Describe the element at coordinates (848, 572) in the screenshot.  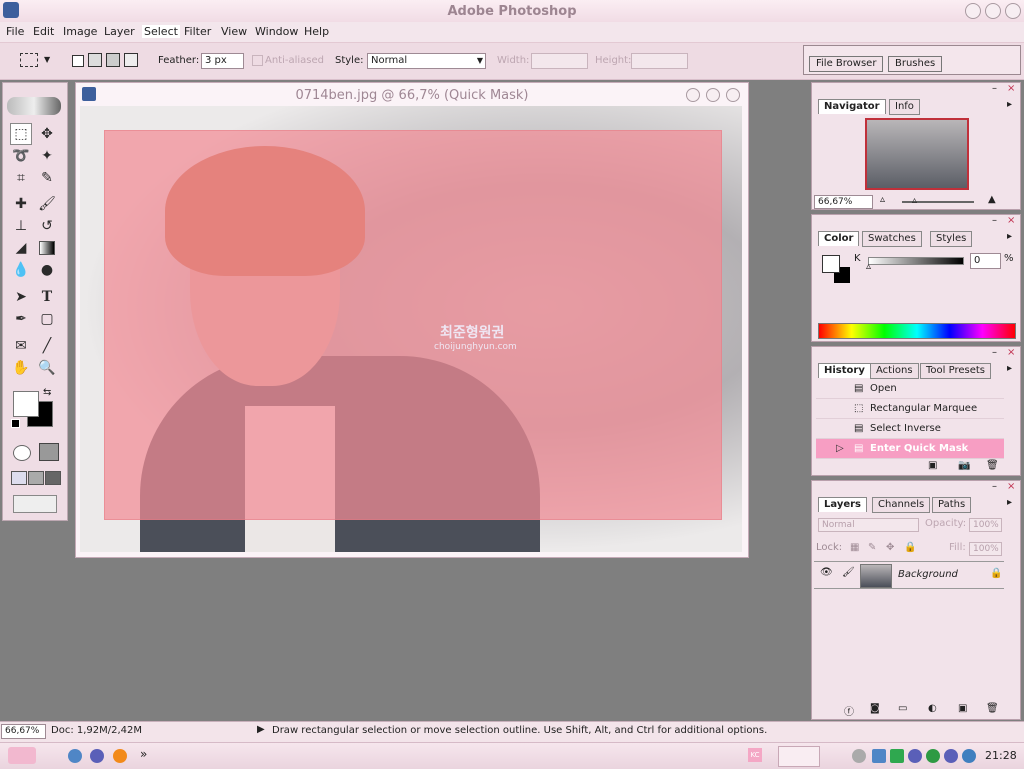
I see `brush-link-icon: 🖌` at that location.